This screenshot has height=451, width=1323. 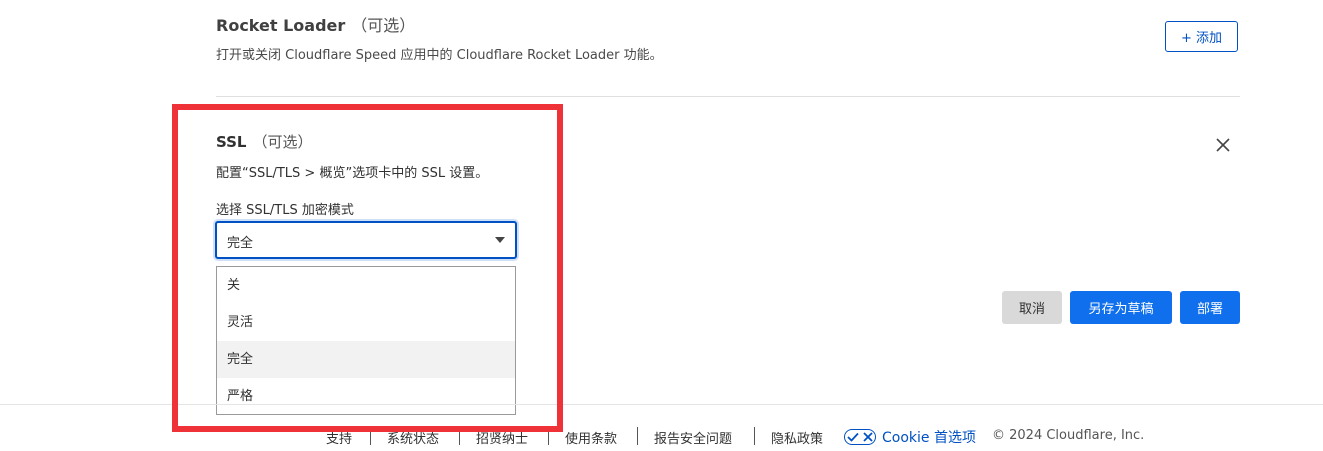 I want to click on privacy-toggle-icon, so click(x=860, y=437).